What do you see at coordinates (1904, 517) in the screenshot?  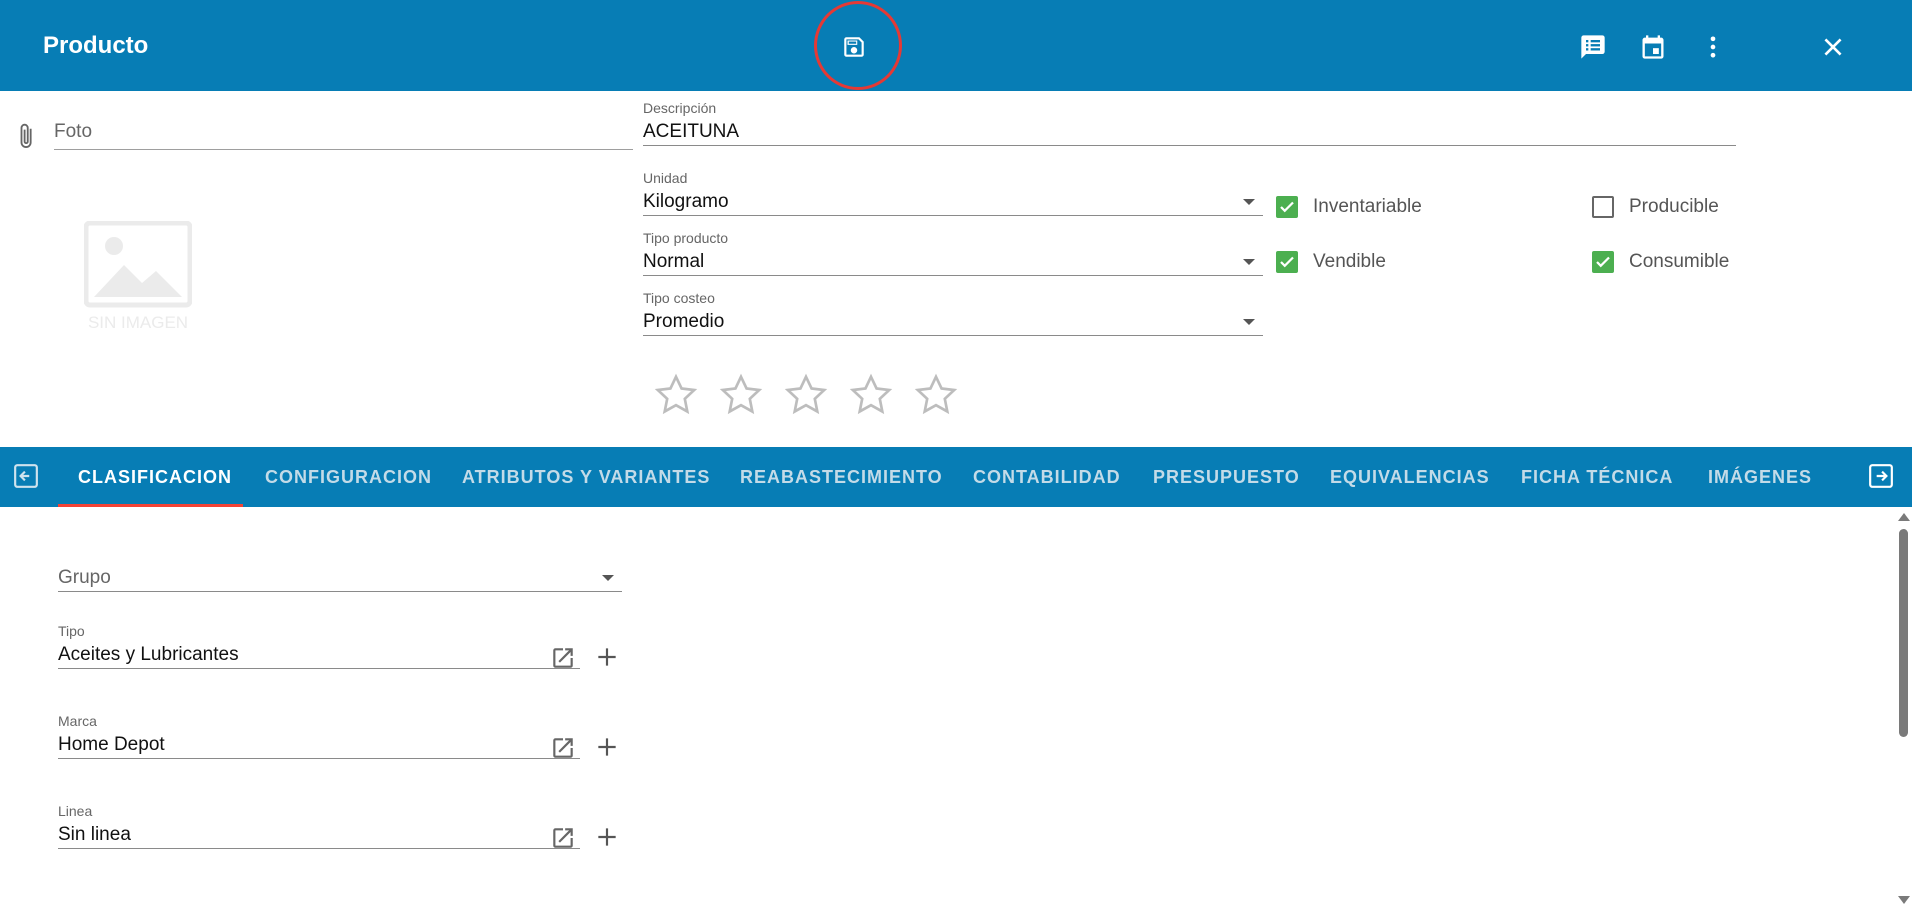 I see `scroll-up-arrow-icon` at bounding box center [1904, 517].